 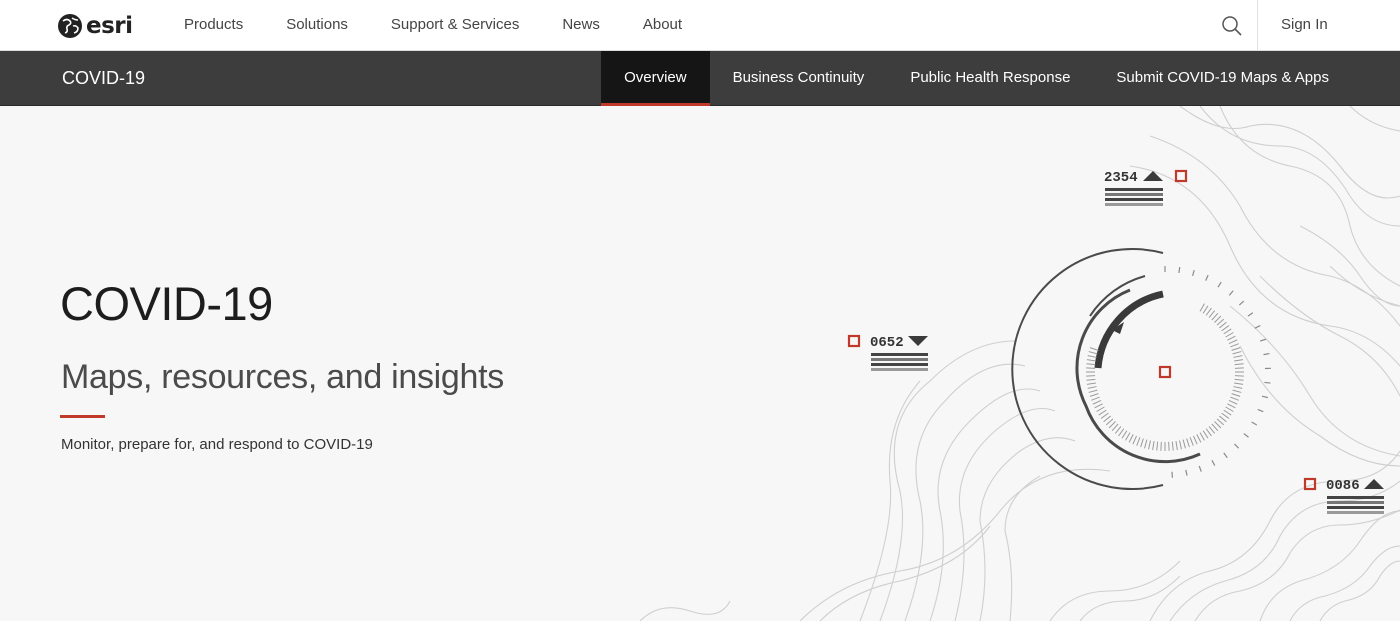 I want to click on menu-news: News, so click(x=581, y=25).